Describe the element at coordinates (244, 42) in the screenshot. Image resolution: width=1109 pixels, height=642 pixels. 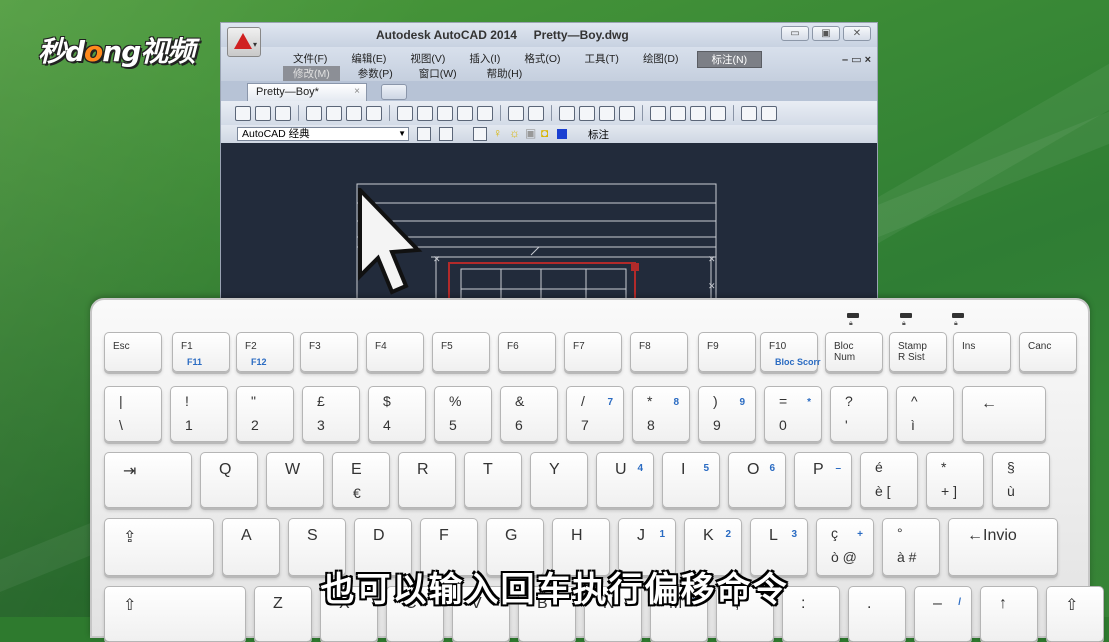
I see `autocad-app-menu-button: ▾` at that location.